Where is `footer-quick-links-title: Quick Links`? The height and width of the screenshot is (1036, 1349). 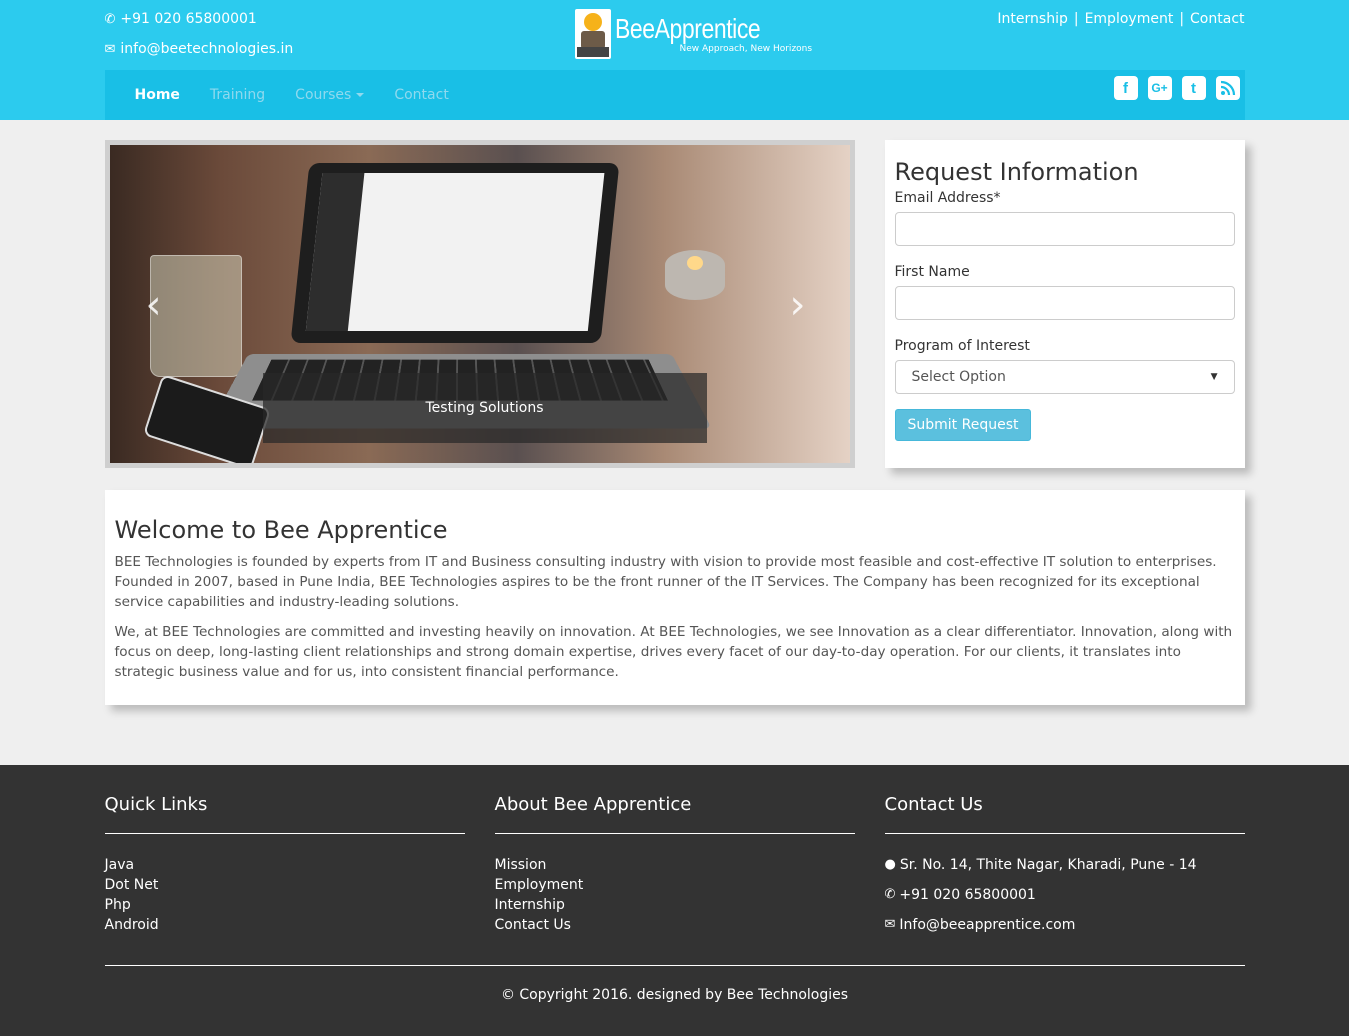
footer-quick-links-title: Quick Links is located at coordinates (284, 813).